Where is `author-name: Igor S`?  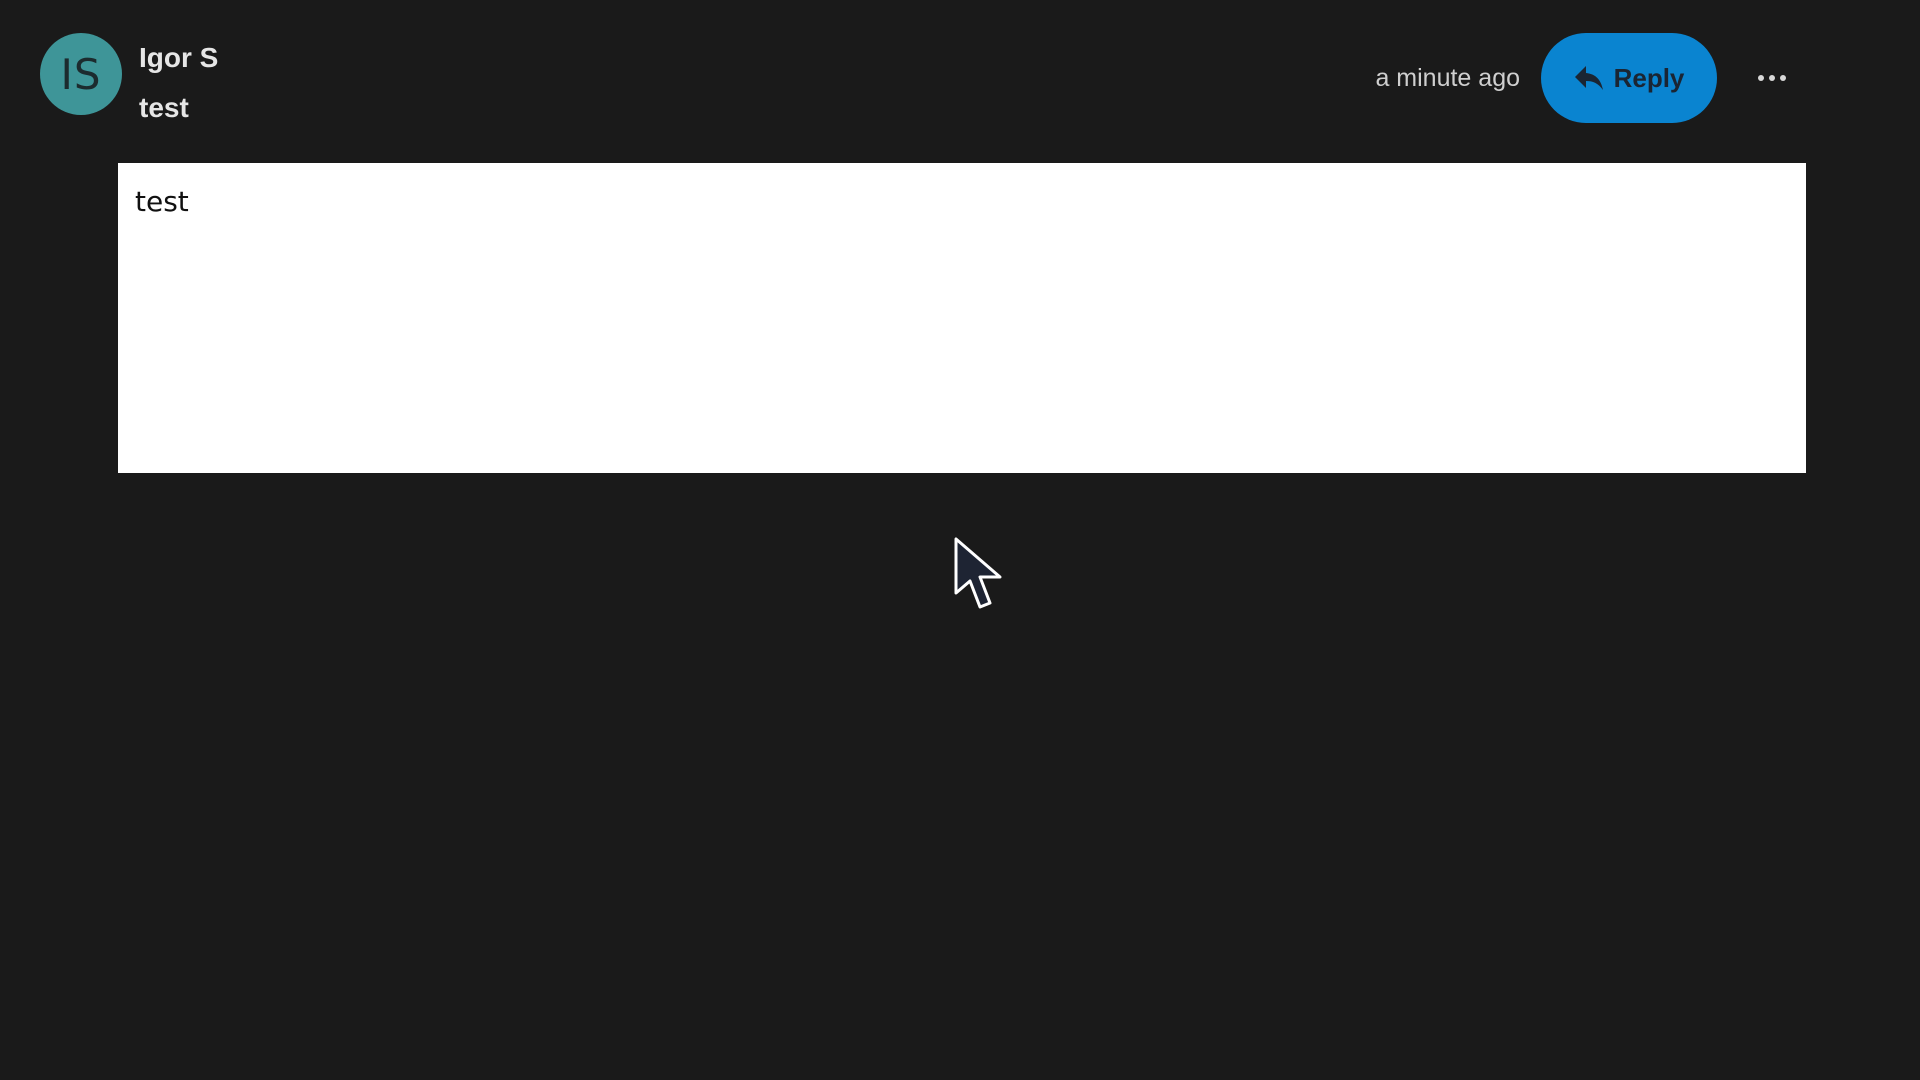 author-name: Igor S is located at coordinates (179, 57).